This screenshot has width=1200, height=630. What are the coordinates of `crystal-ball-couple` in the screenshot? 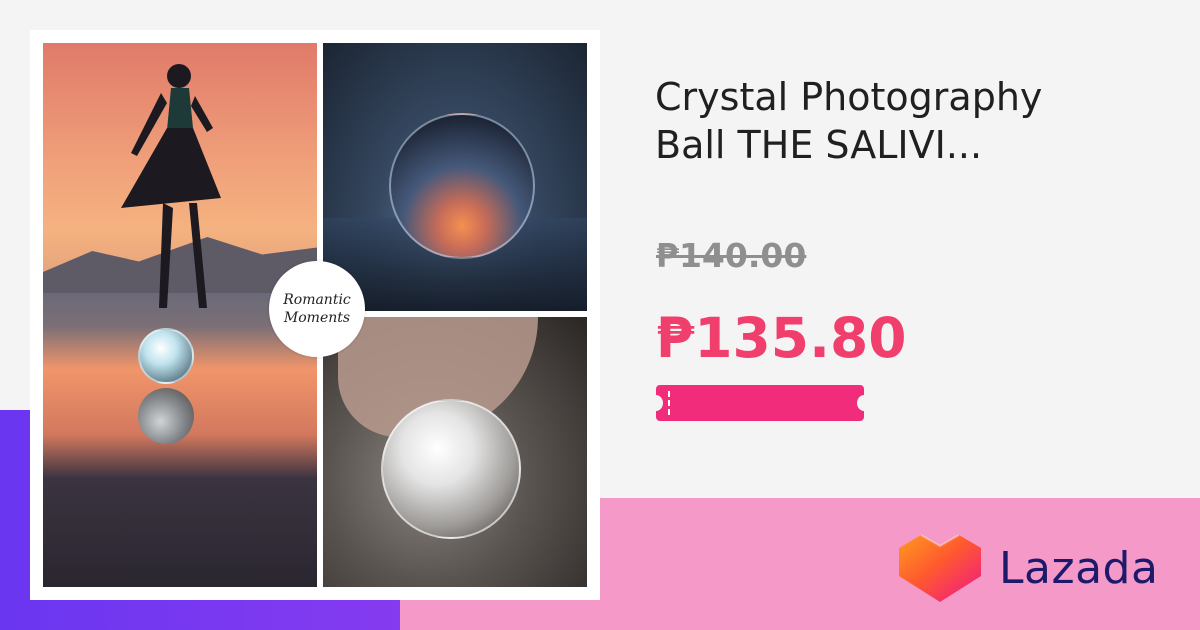 It's located at (462, 186).